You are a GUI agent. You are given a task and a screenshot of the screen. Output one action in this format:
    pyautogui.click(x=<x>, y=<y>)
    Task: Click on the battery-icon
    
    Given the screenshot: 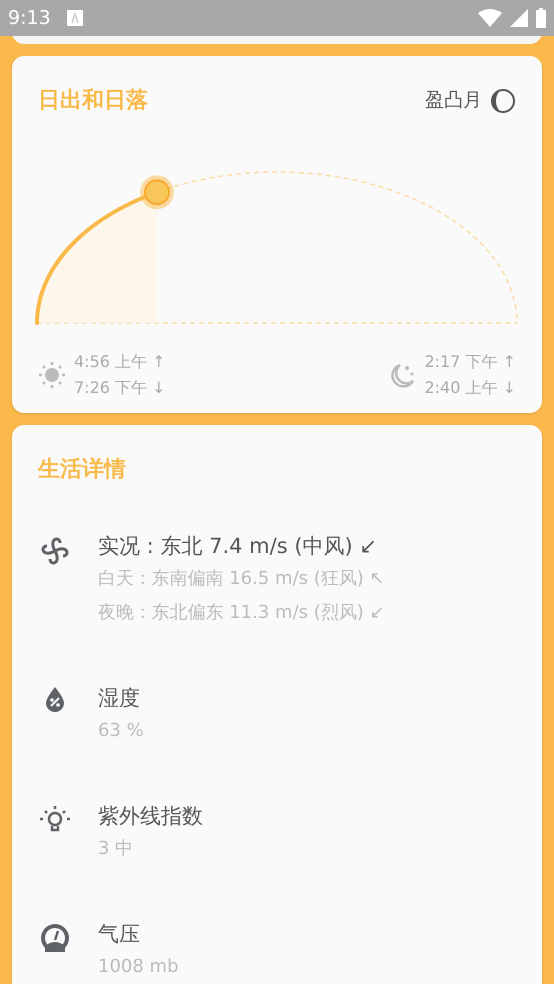 What is the action you would take?
    pyautogui.click(x=541, y=18)
    